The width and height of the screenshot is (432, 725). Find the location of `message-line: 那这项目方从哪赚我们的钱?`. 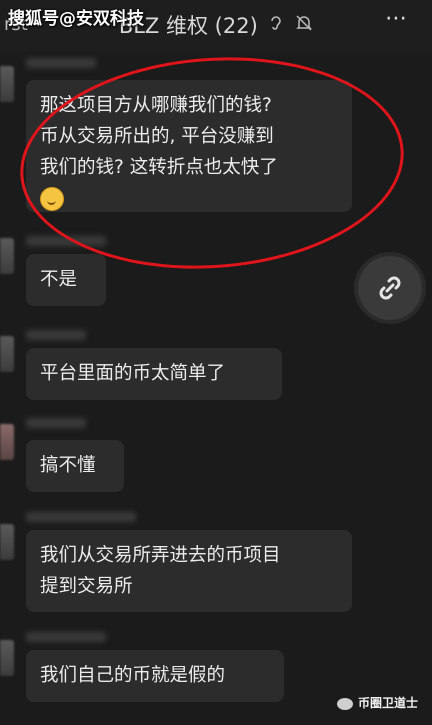

message-line: 那这项目方从哪赚我们的钱? is located at coordinates (156, 105).